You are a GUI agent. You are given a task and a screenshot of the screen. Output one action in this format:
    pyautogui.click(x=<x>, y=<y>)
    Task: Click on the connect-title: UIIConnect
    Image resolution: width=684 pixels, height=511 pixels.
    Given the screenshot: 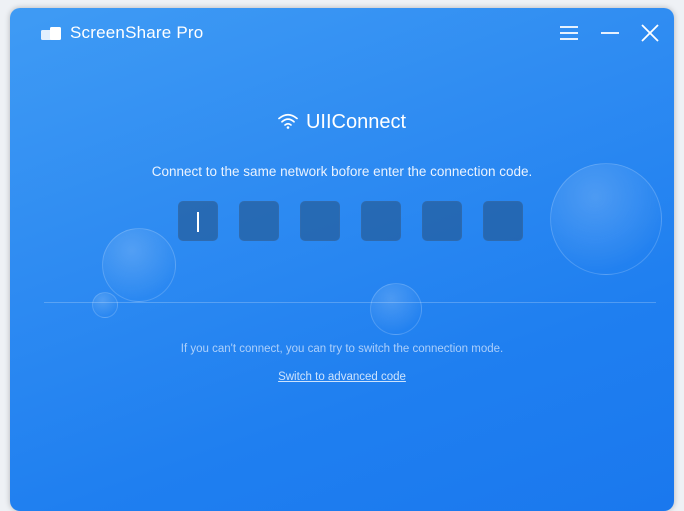 What is the action you would take?
    pyautogui.click(x=356, y=122)
    